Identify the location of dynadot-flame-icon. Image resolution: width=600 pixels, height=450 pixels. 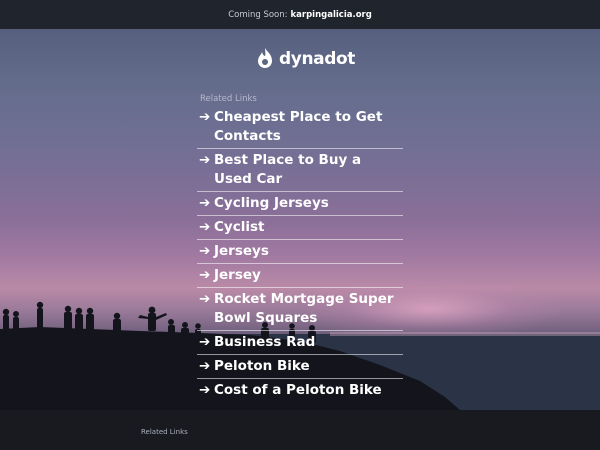
(265, 58).